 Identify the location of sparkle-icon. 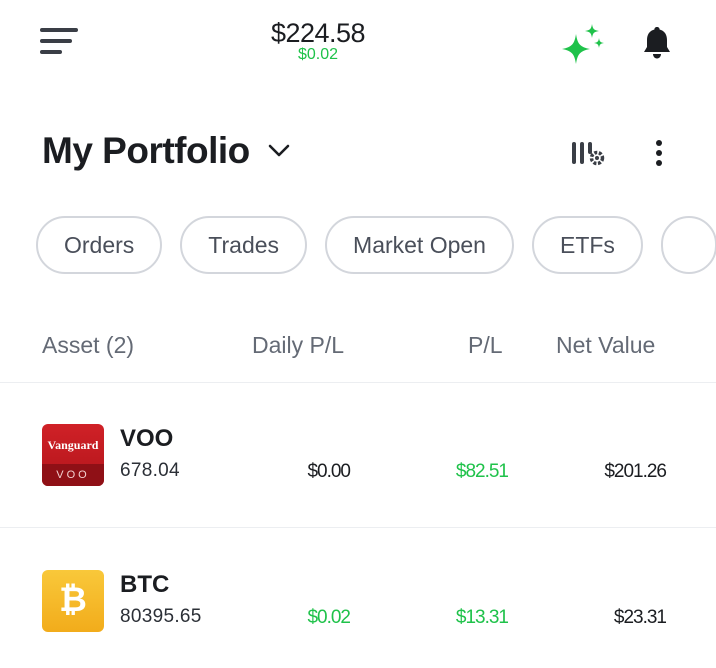
(582, 44).